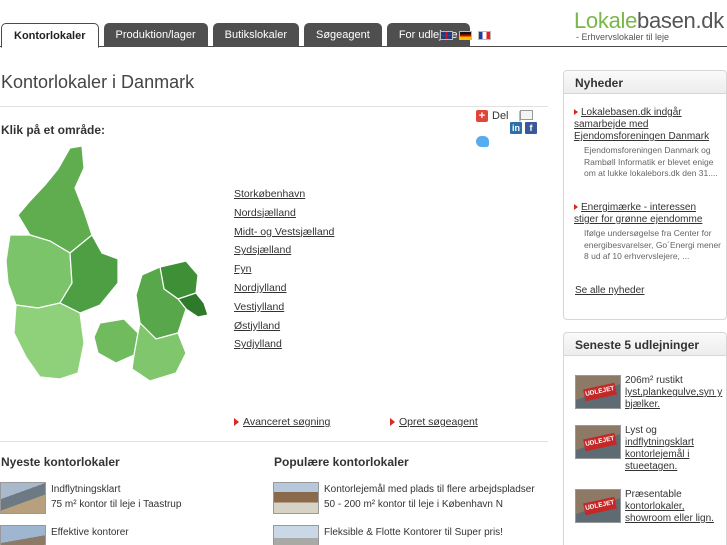 The height and width of the screenshot is (545, 727). I want to click on region-link-nordjylland: Nordjylland, so click(260, 288).